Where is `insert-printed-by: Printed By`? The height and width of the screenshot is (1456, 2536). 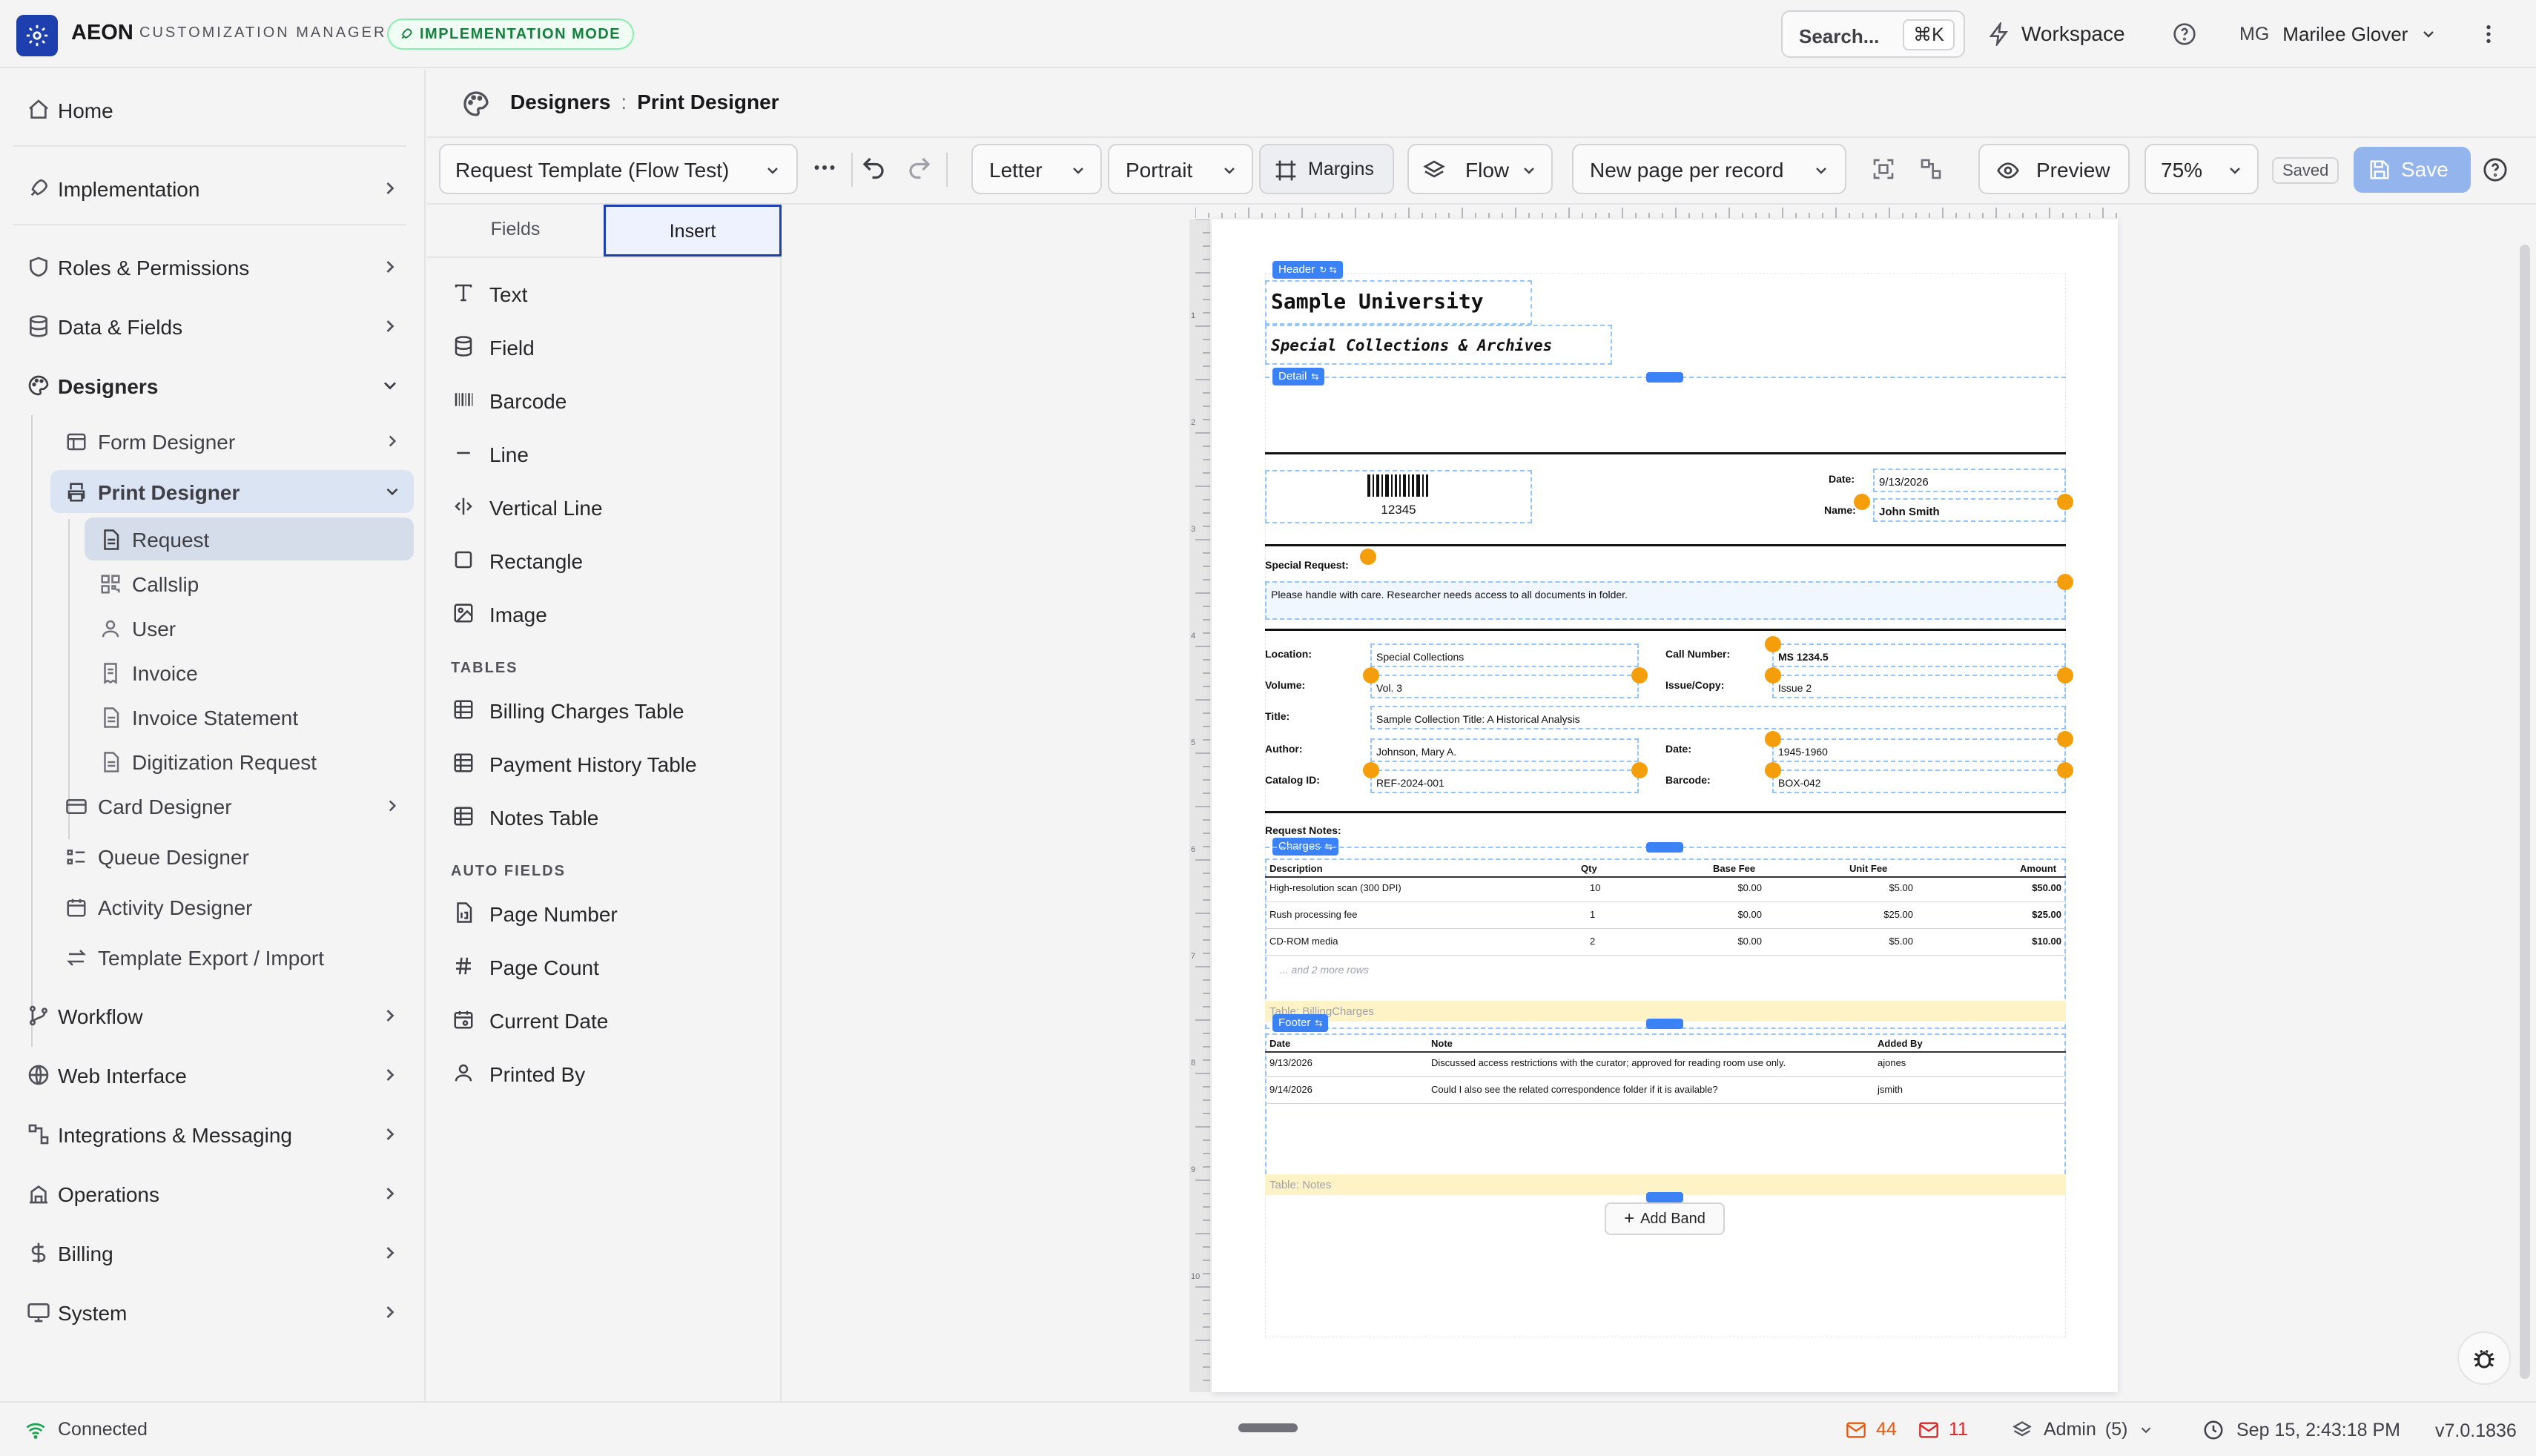 insert-printed-by: Printed By is located at coordinates (603, 1073).